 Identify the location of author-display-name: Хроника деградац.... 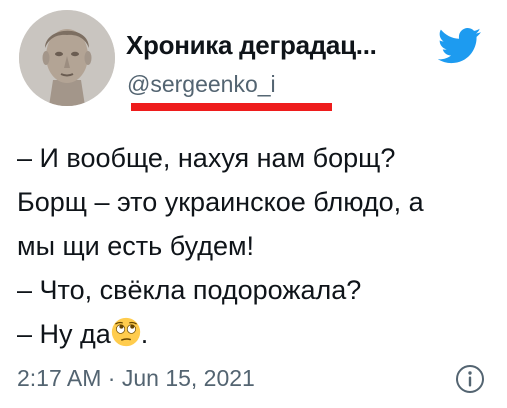
(251, 45).